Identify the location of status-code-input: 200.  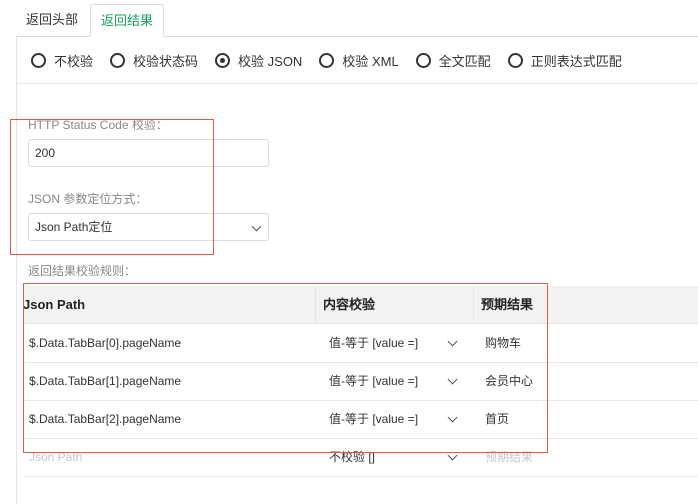
(148, 153).